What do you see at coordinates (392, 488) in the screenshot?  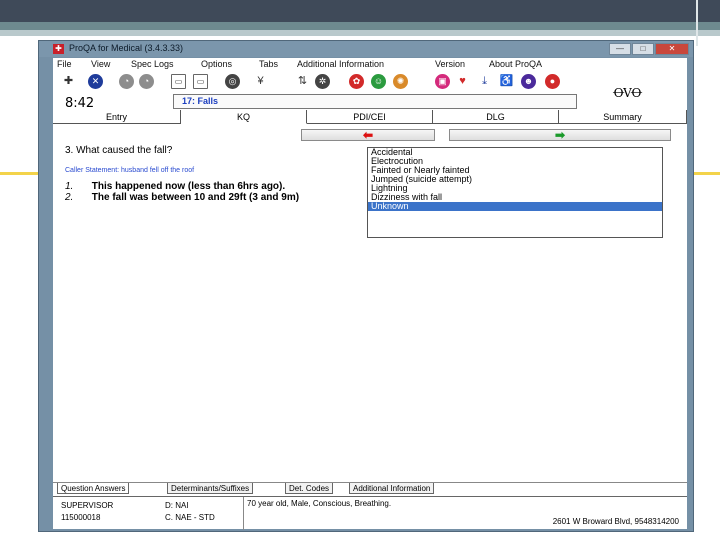 I see `tab-additional-information: Additional Information` at bounding box center [392, 488].